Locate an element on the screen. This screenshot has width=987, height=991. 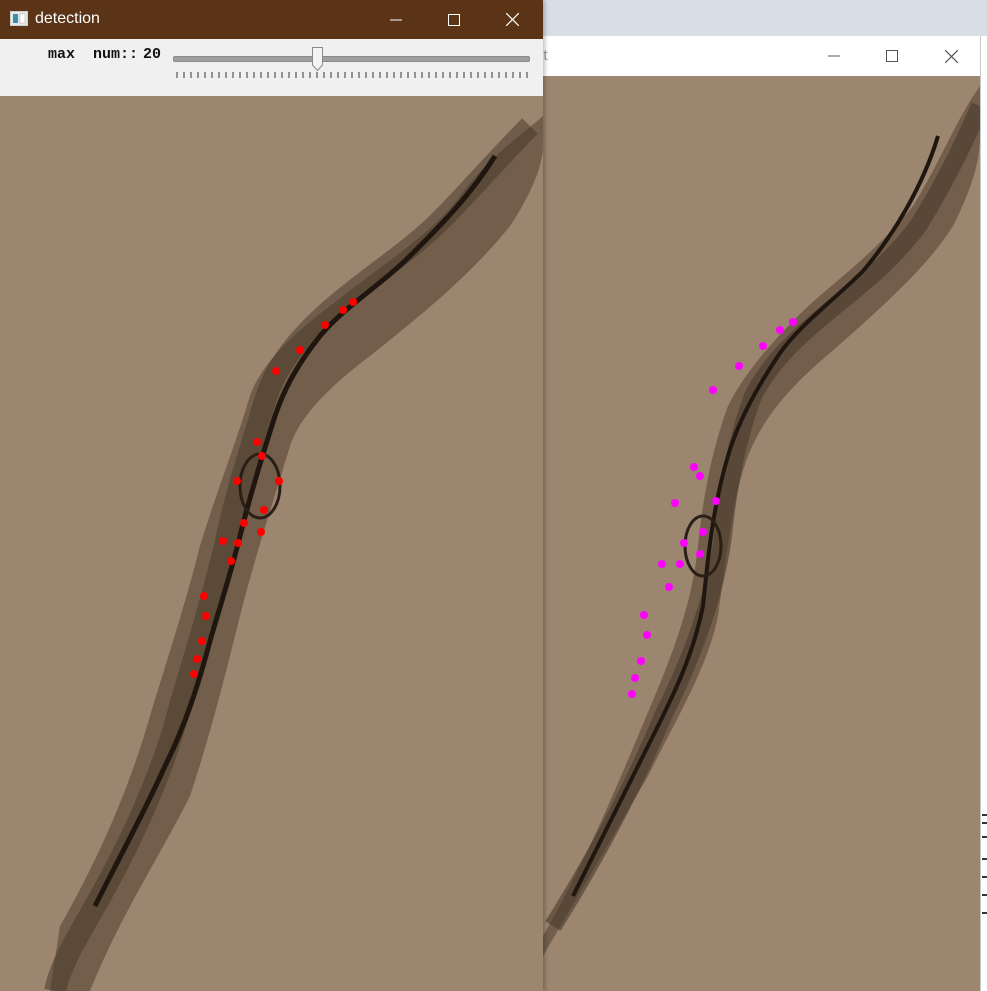
trackbar-ticks is located at coordinates (352, 75).